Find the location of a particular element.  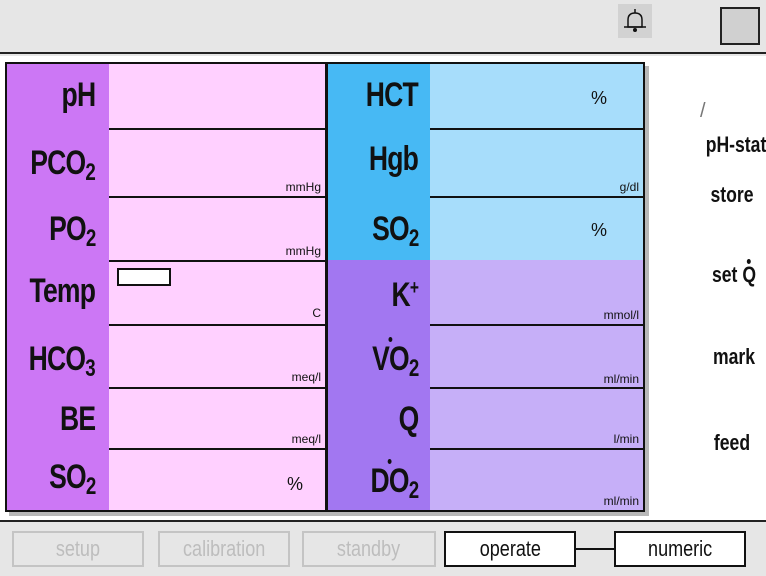

unit-temp: C is located at coordinates (316, 313).